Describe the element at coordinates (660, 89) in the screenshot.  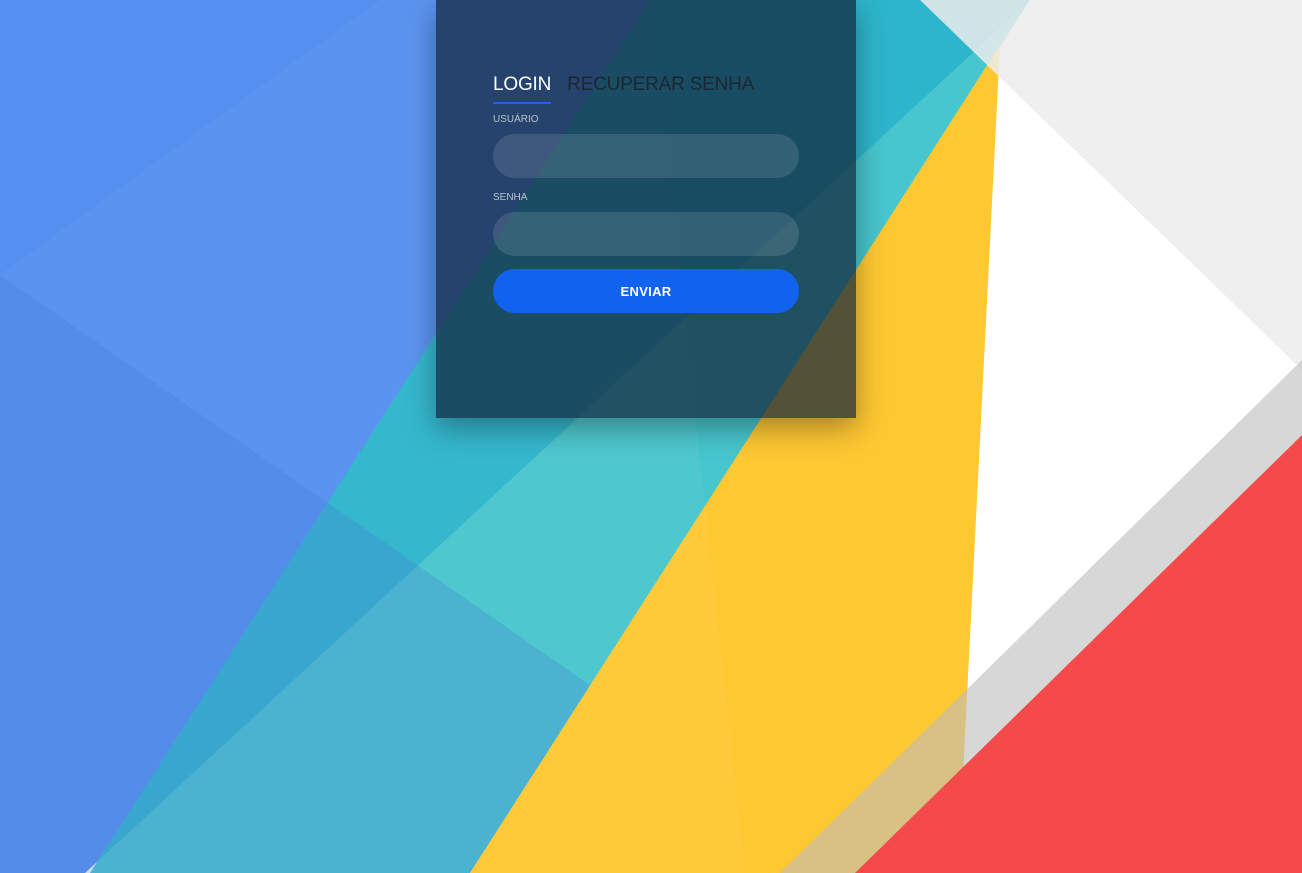
I see `tab-recover-password: RECUPERAR SENHA` at that location.